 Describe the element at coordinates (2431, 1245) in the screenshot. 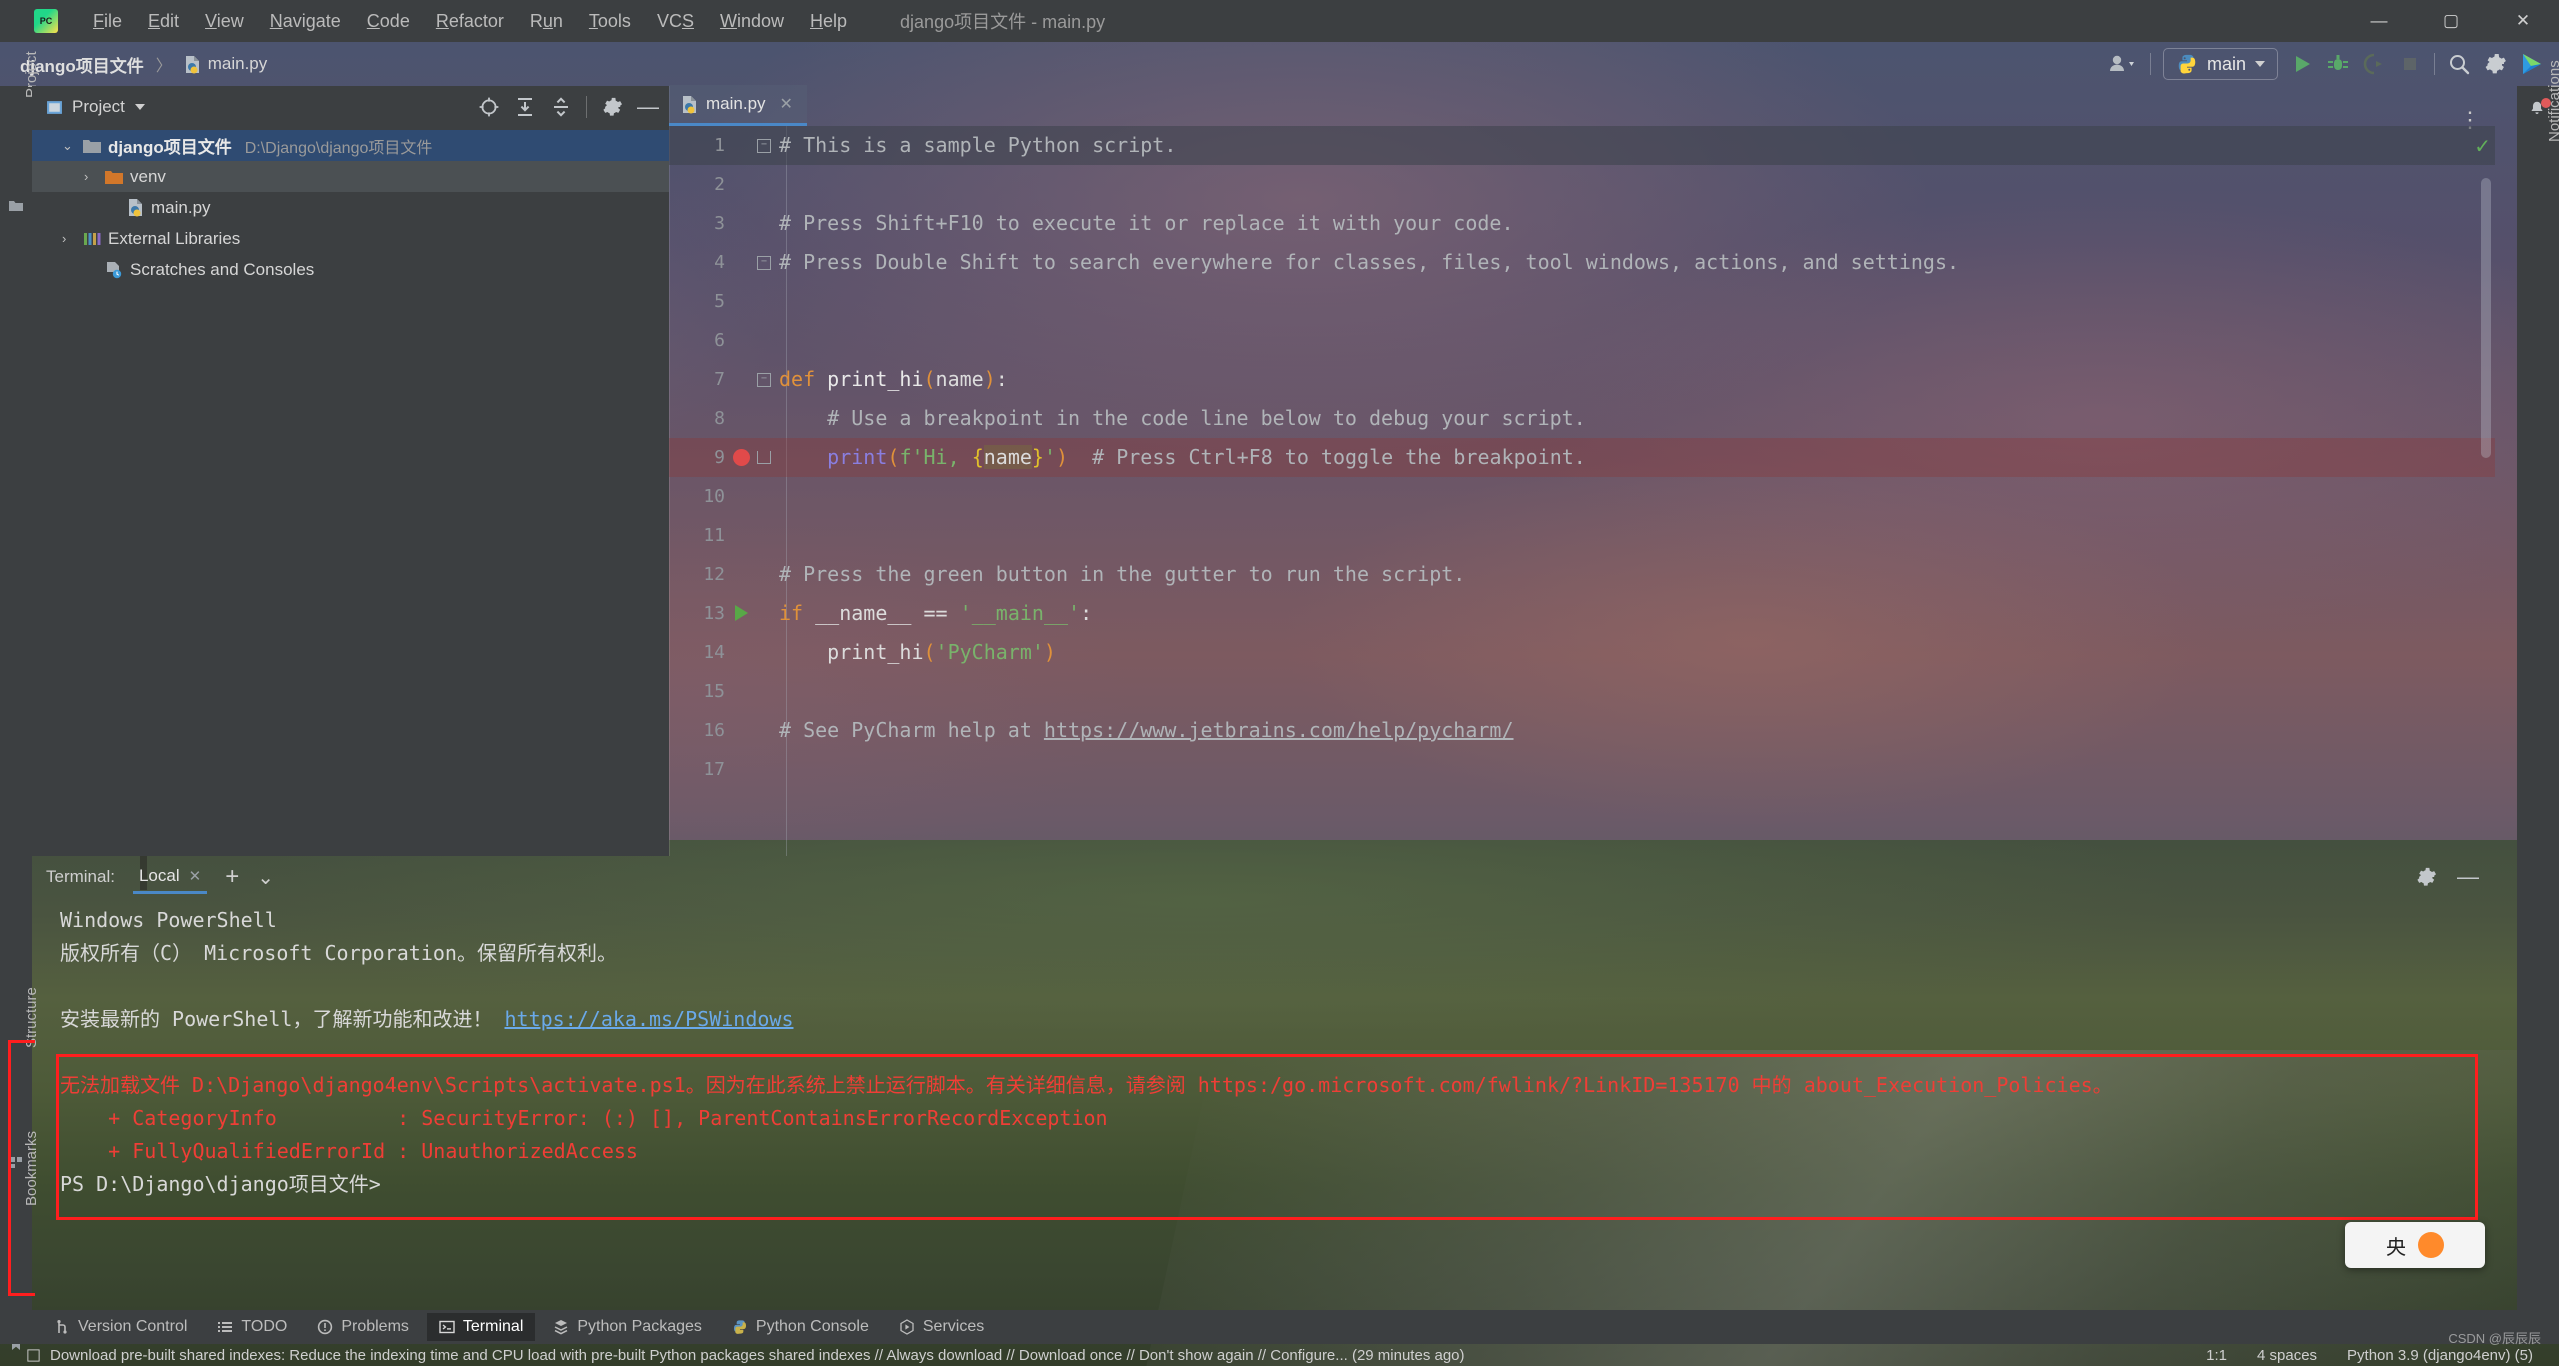

I see `ime-badge-icon` at that location.